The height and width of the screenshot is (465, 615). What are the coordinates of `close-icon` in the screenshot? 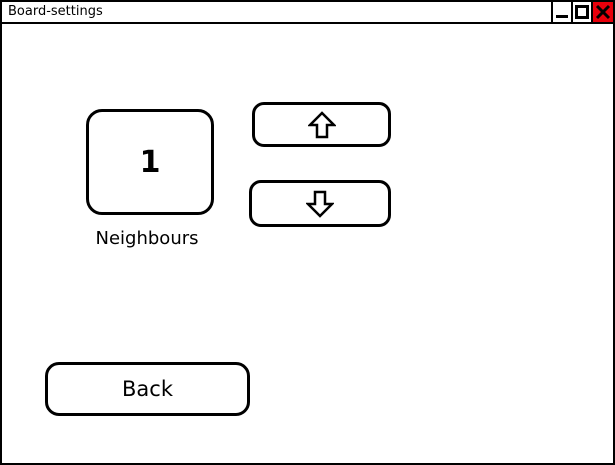 It's located at (603, 12).